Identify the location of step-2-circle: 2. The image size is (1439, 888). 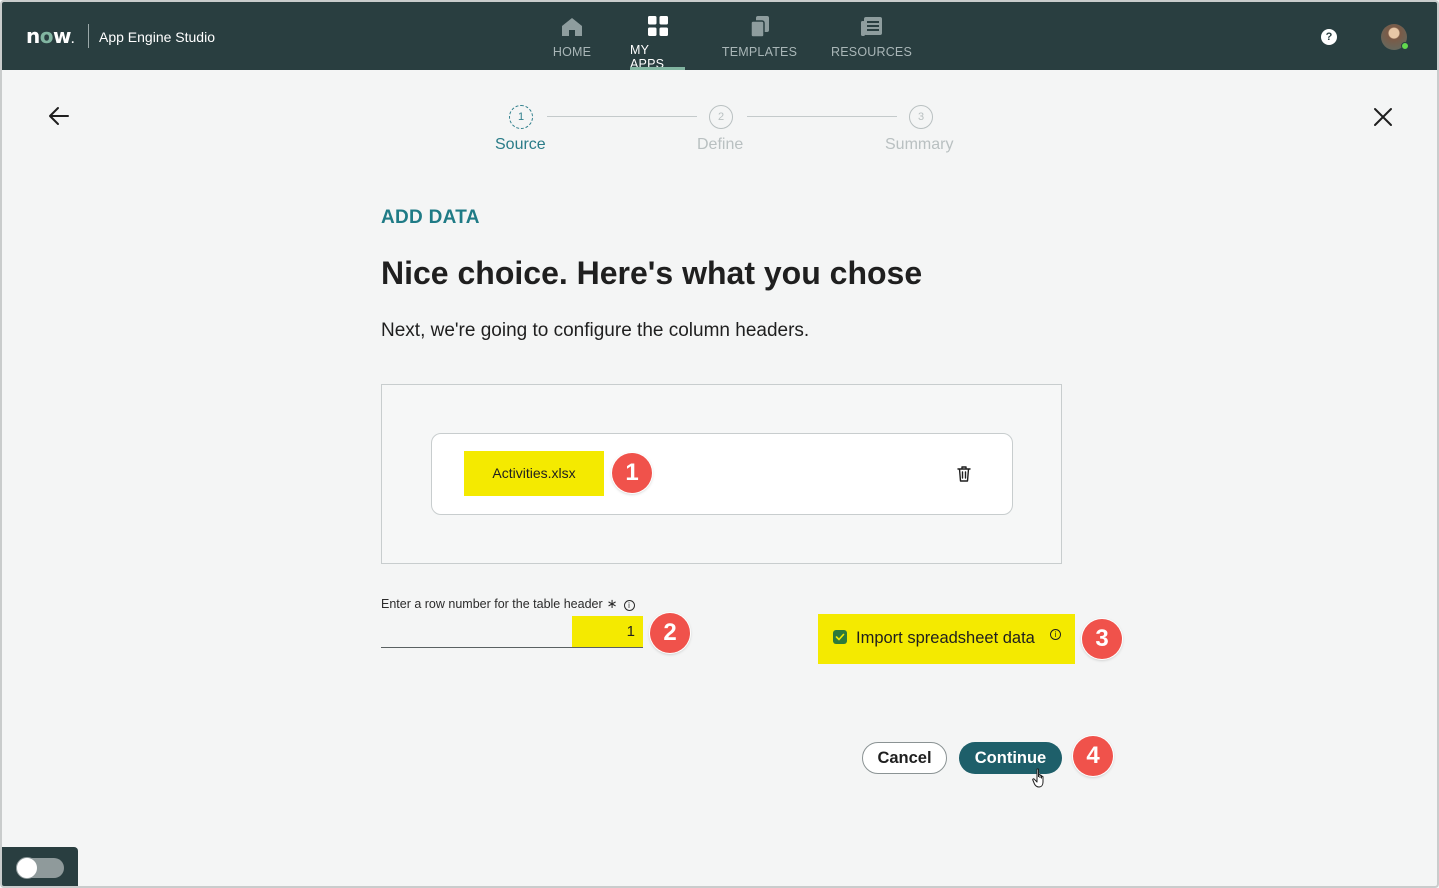
(721, 117).